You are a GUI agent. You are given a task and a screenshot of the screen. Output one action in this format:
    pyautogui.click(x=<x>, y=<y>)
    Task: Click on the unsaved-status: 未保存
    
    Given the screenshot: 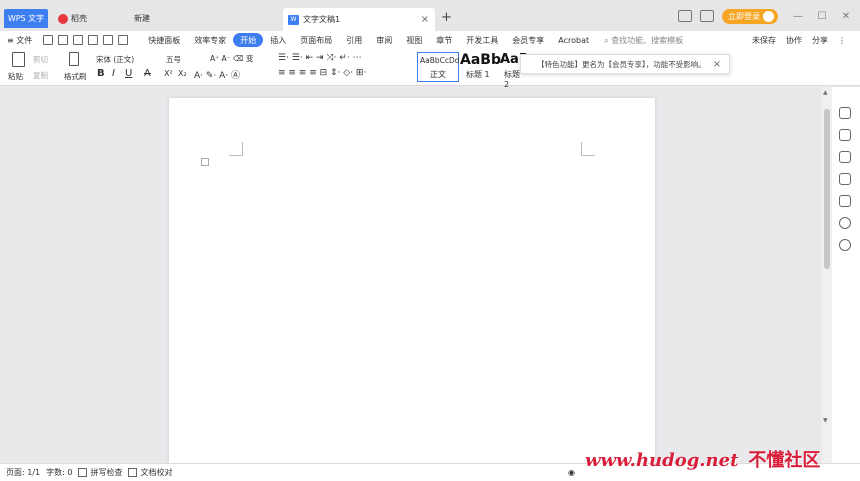 What is the action you would take?
    pyautogui.click(x=764, y=40)
    